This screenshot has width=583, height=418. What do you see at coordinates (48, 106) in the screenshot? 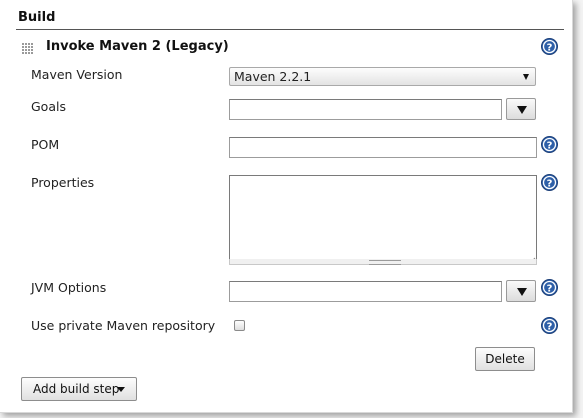
I see `goals-label: Goals` at bounding box center [48, 106].